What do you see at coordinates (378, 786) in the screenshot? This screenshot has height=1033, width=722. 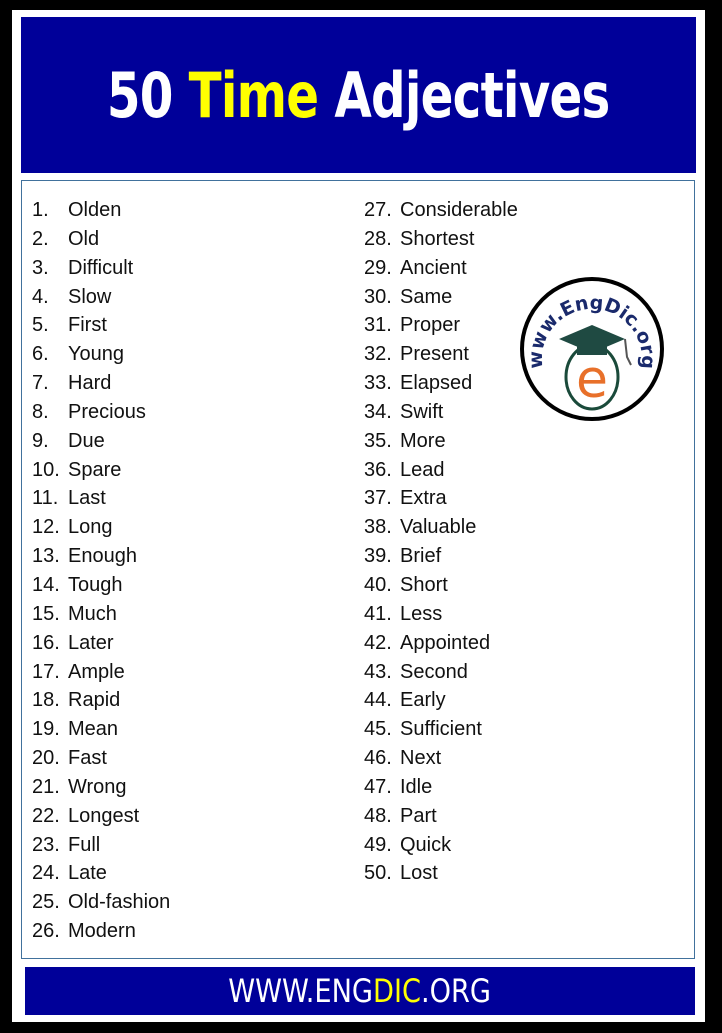 I see `list-item-number: 47.` at bounding box center [378, 786].